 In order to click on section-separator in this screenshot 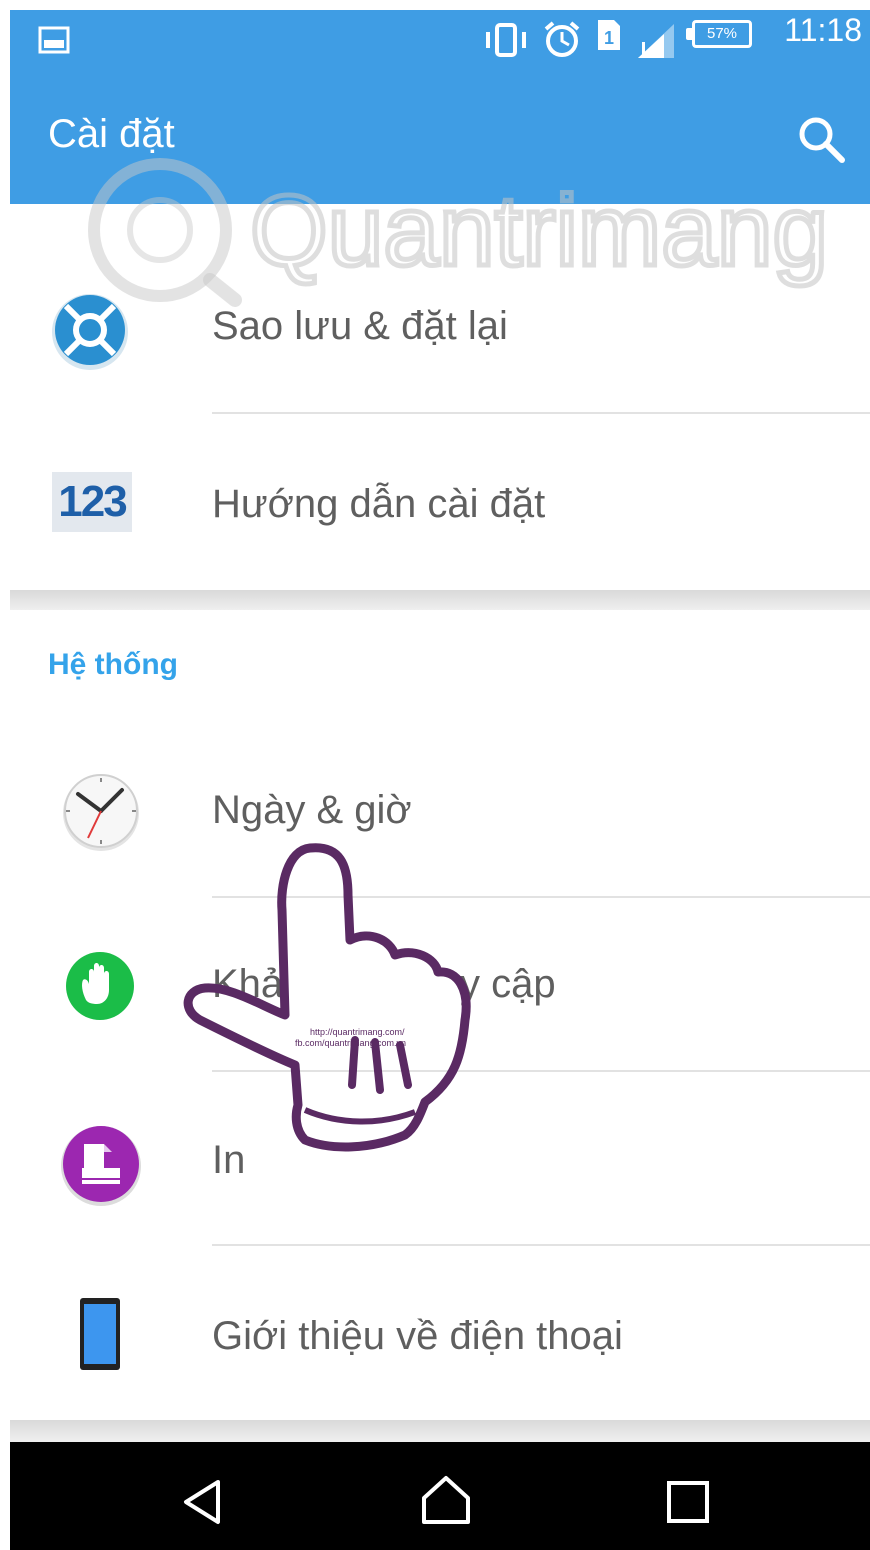, I will do `click(440, 600)`.